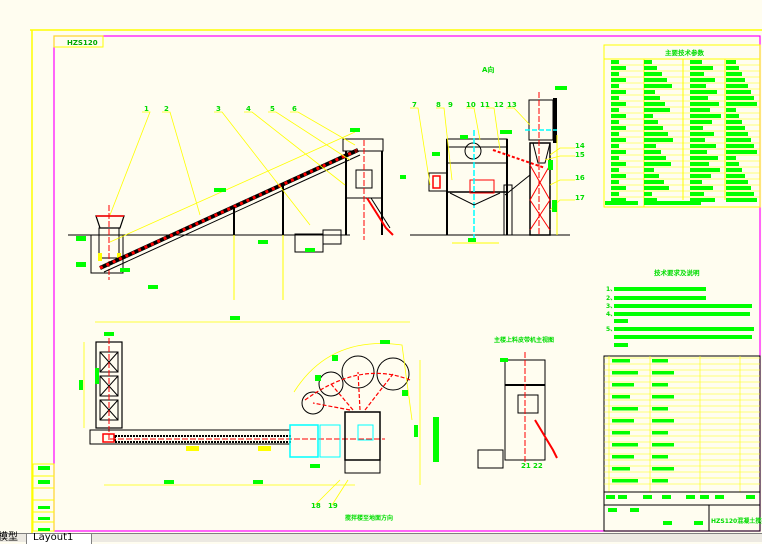 This screenshot has width=762, height=544. I want to click on notes-title: 技术要求及说明, so click(677, 272).